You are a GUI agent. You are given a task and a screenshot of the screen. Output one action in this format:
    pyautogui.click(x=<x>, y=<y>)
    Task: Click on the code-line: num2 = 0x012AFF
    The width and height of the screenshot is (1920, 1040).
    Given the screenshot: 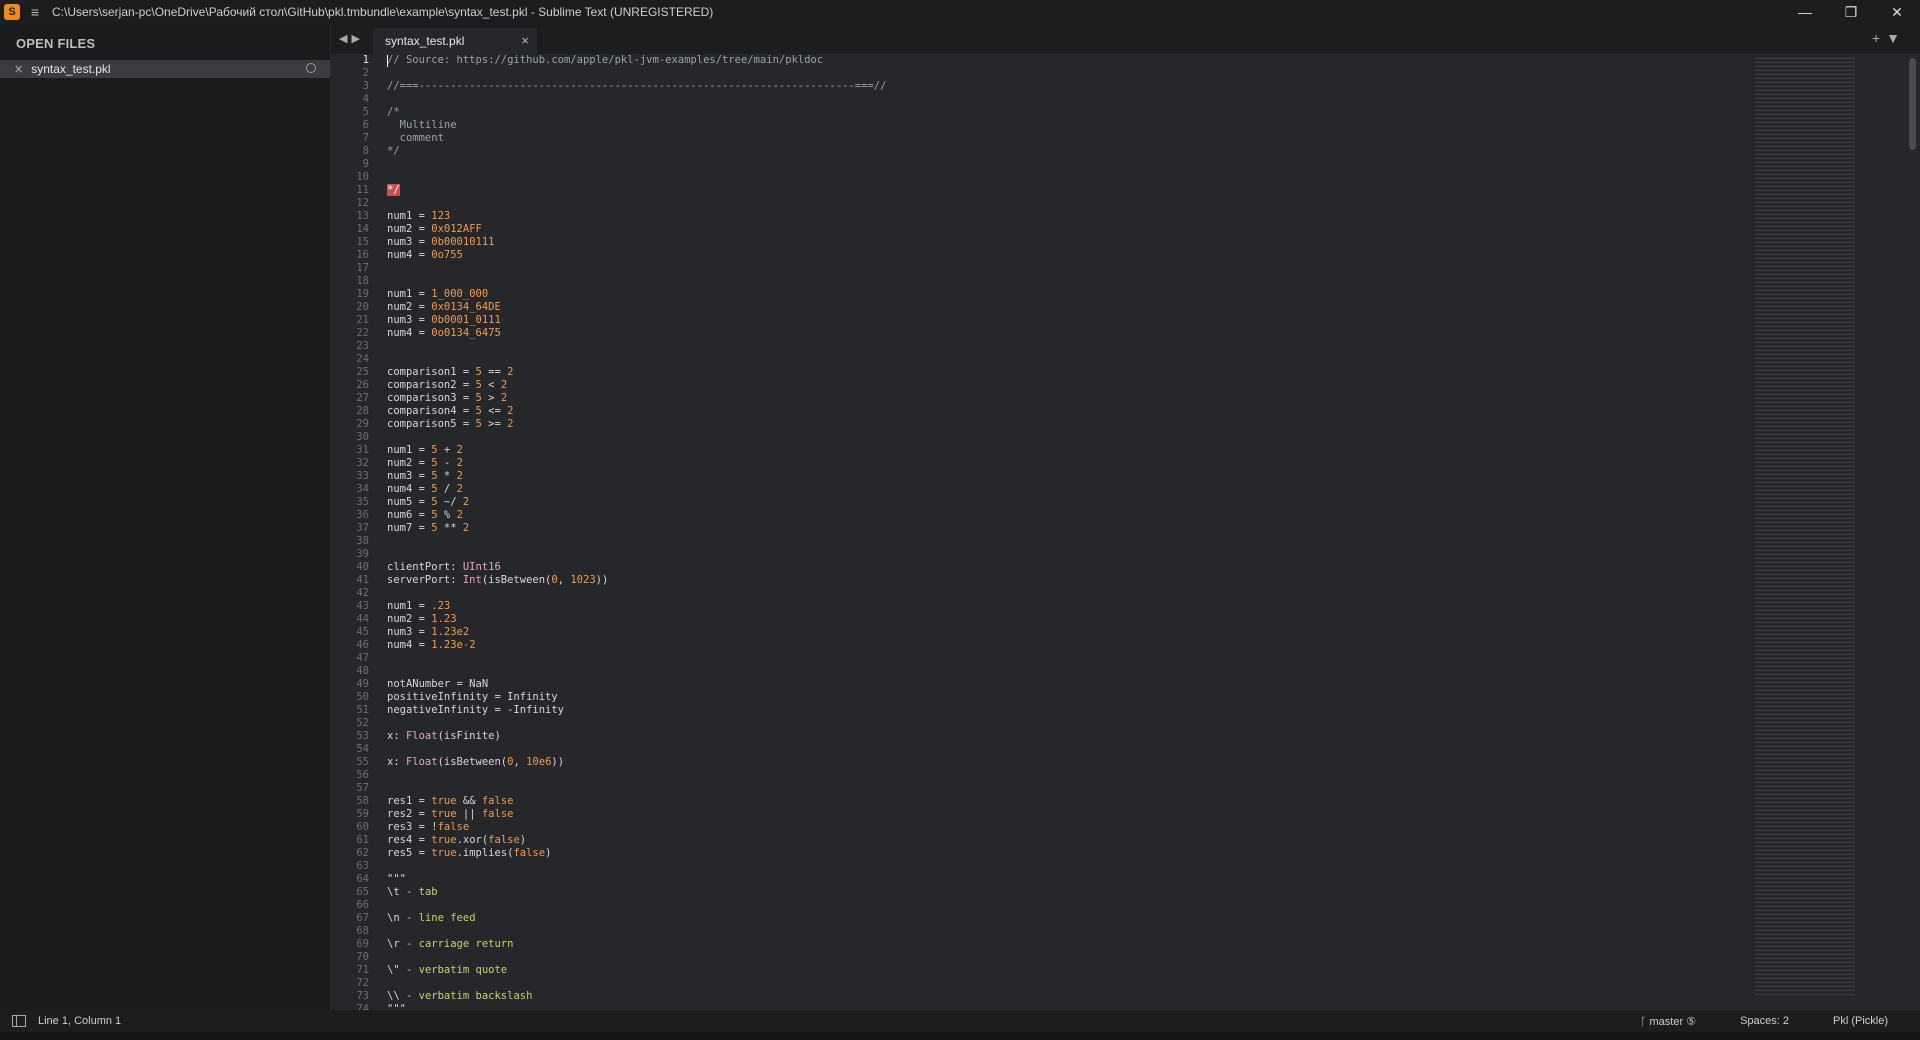 What is the action you would take?
    pyautogui.click(x=636, y=229)
    